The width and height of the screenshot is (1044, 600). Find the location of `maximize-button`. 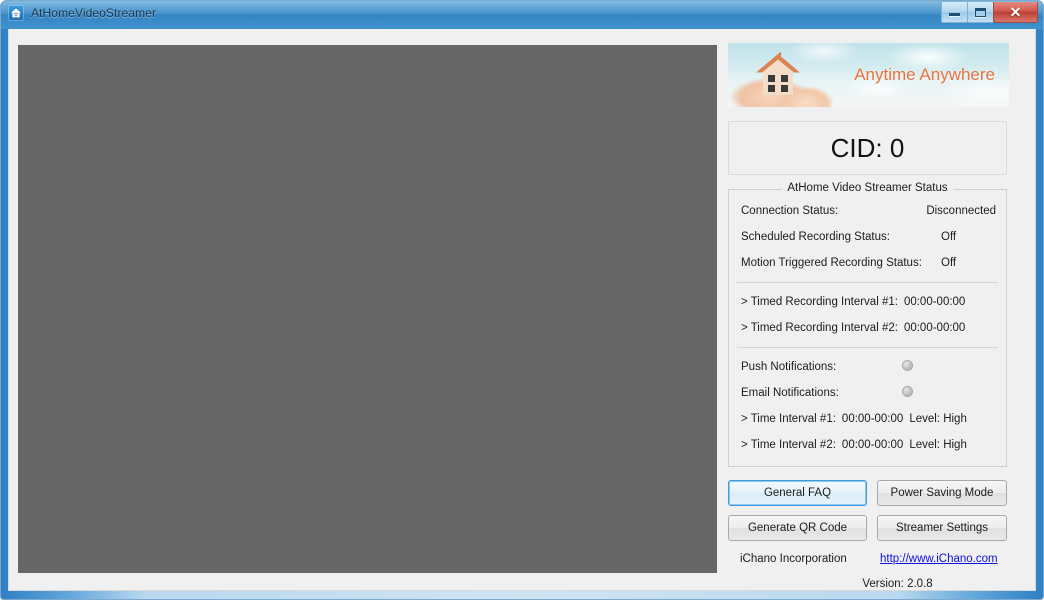

maximize-button is located at coordinates (980, 12).